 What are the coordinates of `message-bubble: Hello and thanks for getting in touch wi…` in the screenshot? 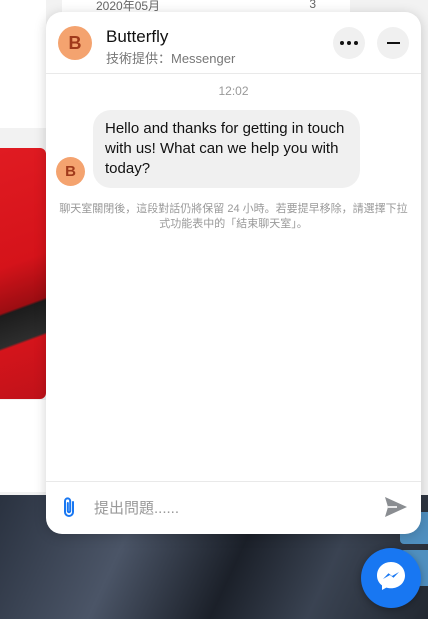 It's located at (226, 149).